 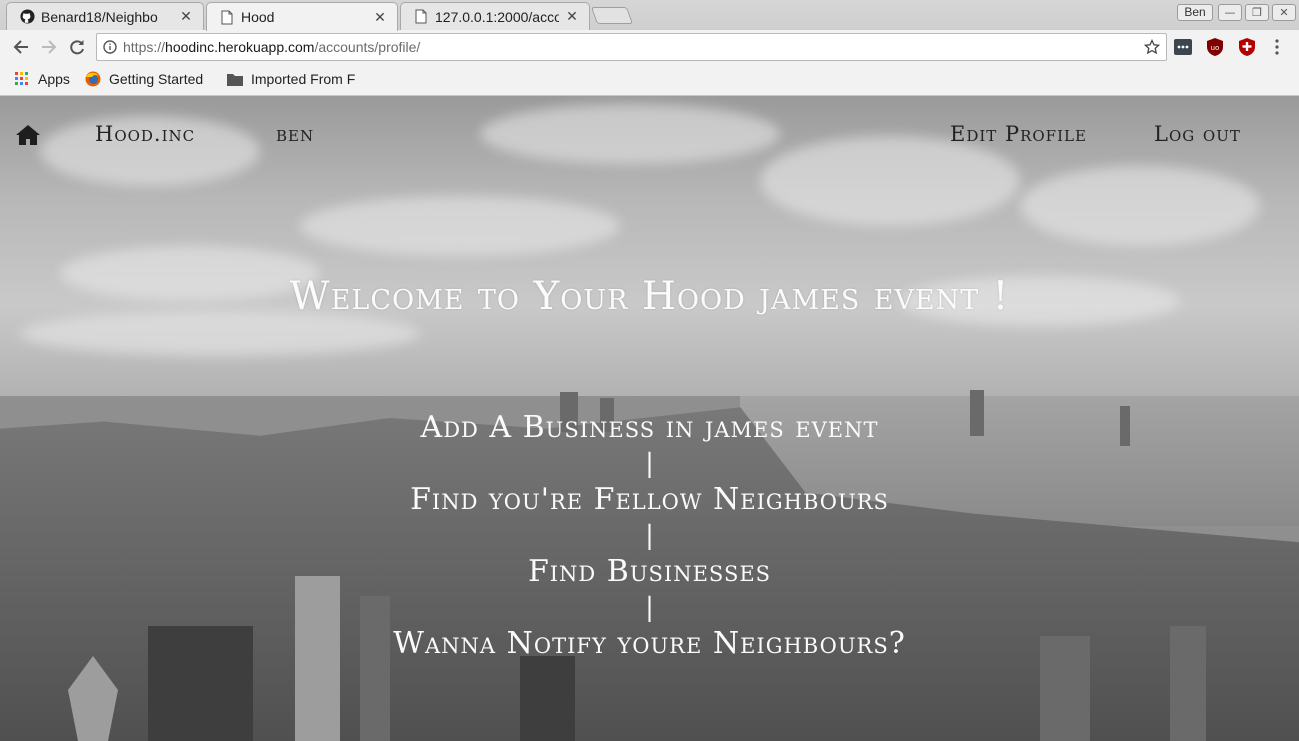 I want to click on forward-arrow-icon, so click(x=49, y=47).